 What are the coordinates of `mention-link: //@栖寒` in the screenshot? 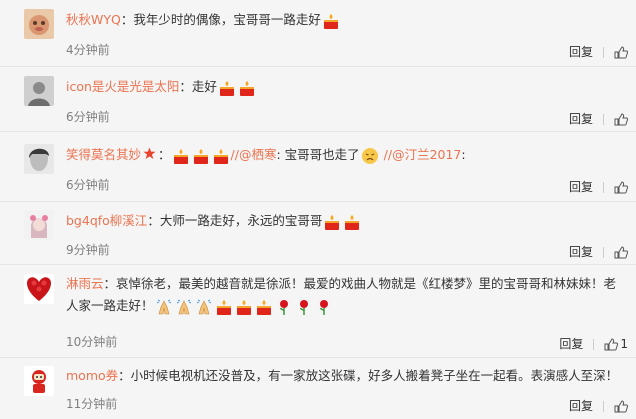 It's located at (254, 154).